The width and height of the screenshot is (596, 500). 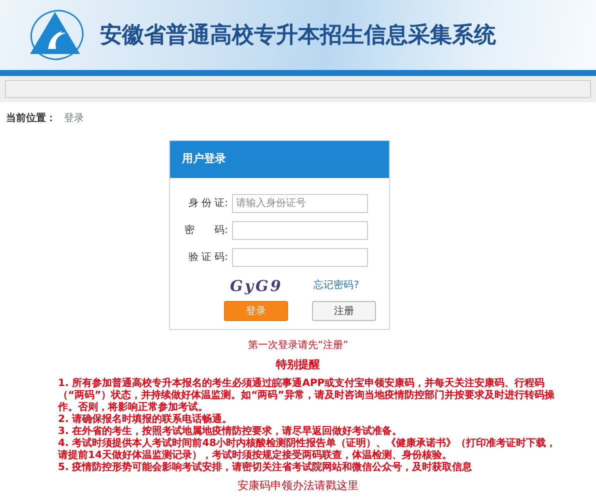 What do you see at coordinates (146, 420) in the screenshot?
I see `notice-item: 2. 请确保报名时填报的联系电话畅通。` at bounding box center [146, 420].